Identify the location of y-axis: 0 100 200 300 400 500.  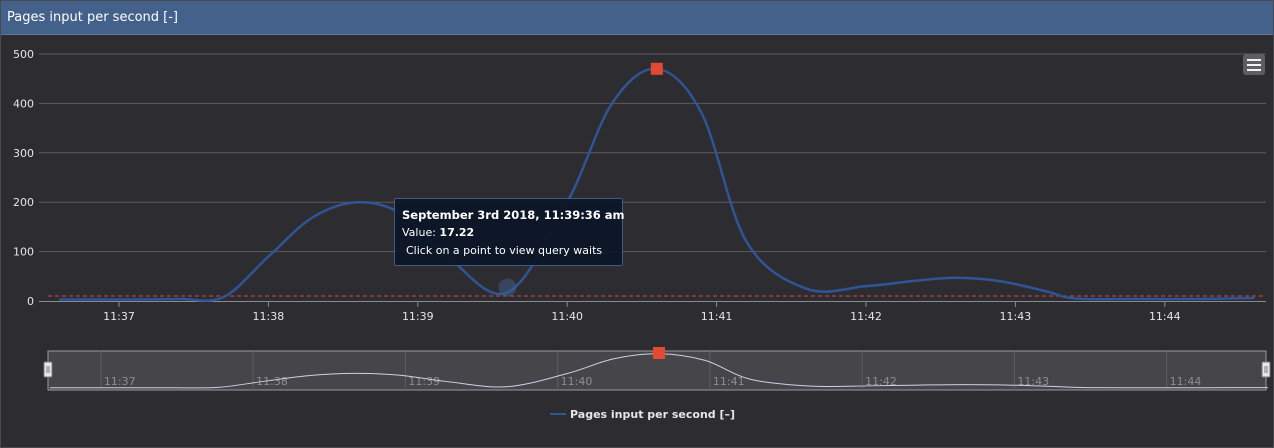
(23, 178).